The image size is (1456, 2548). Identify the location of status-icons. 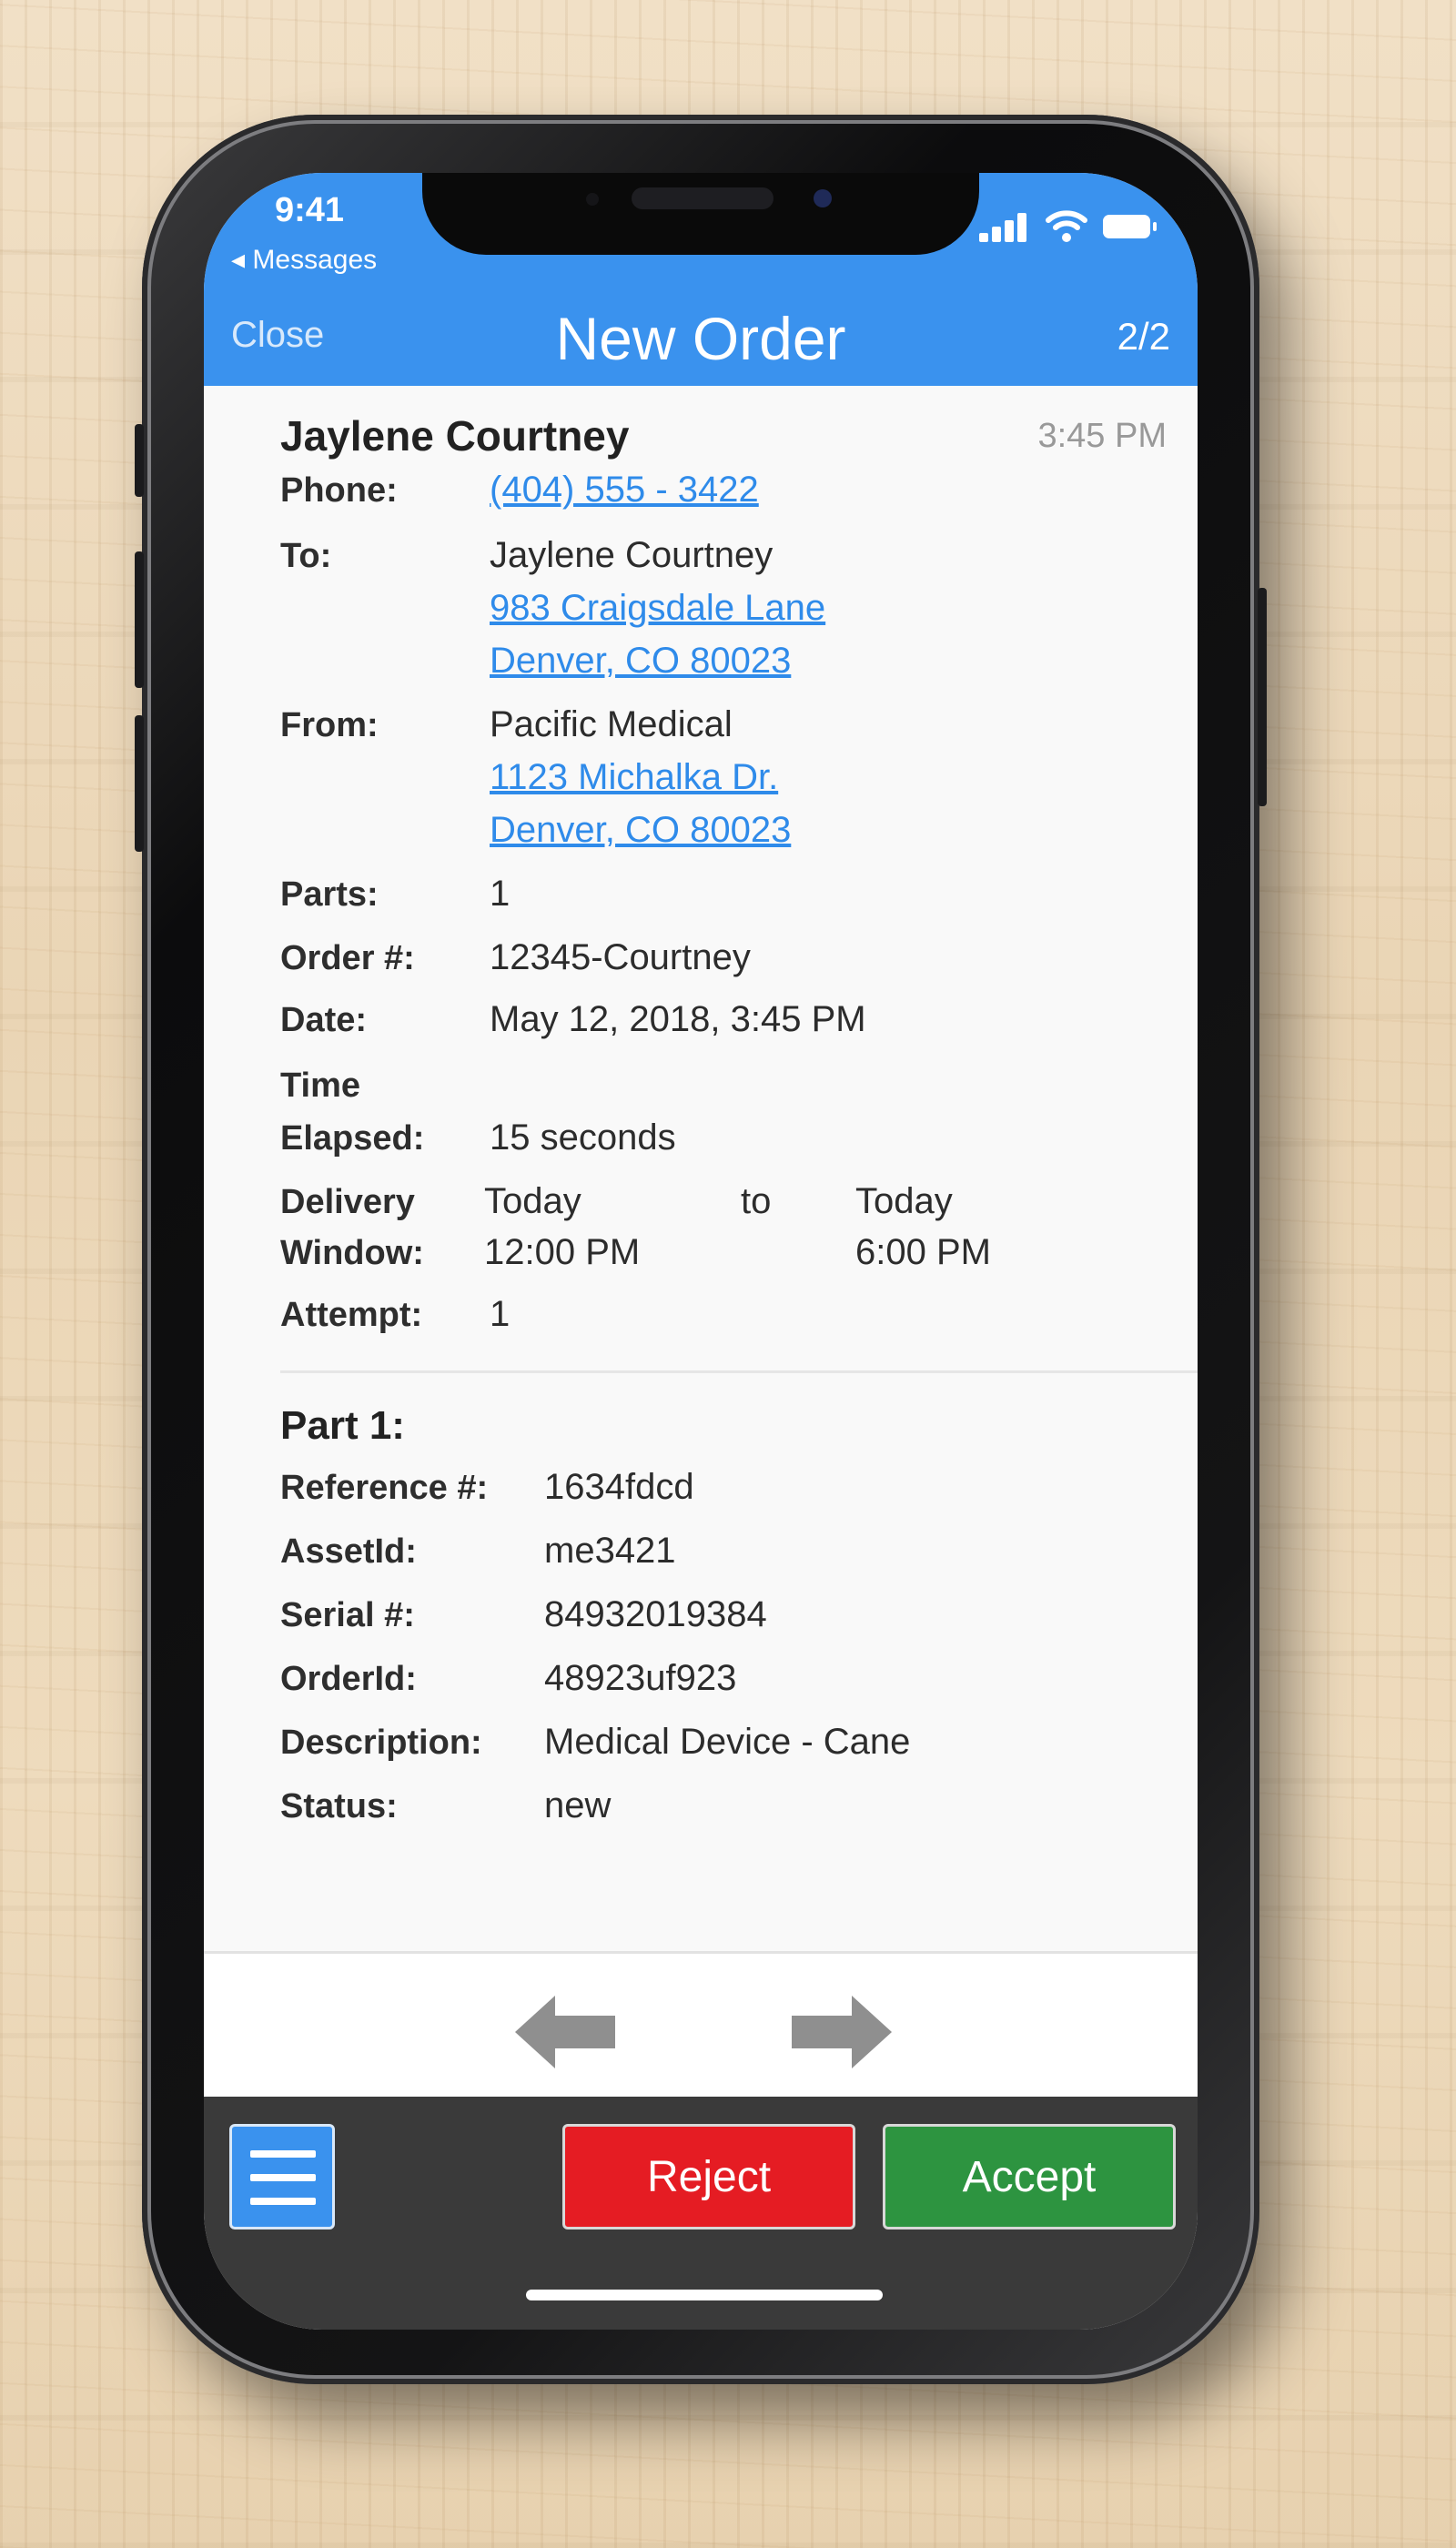
(1070, 226).